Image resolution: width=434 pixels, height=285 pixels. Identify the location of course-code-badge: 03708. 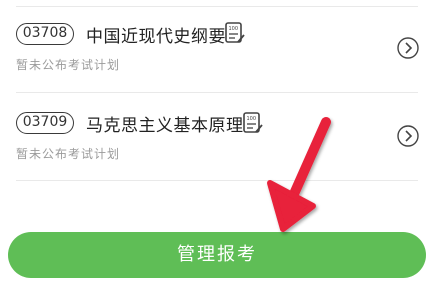
(45, 34).